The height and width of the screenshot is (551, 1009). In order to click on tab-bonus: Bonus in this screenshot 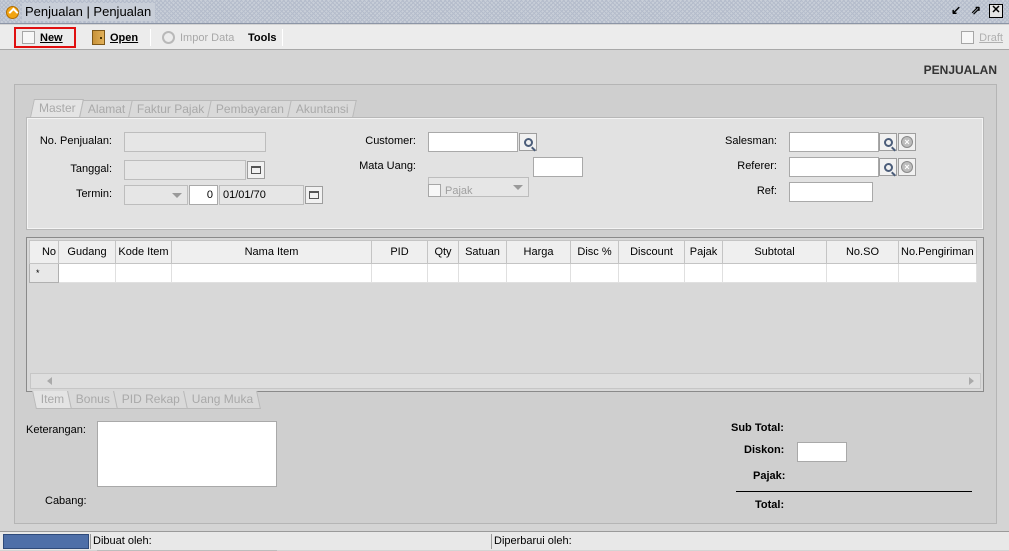, I will do `click(93, 400)`.